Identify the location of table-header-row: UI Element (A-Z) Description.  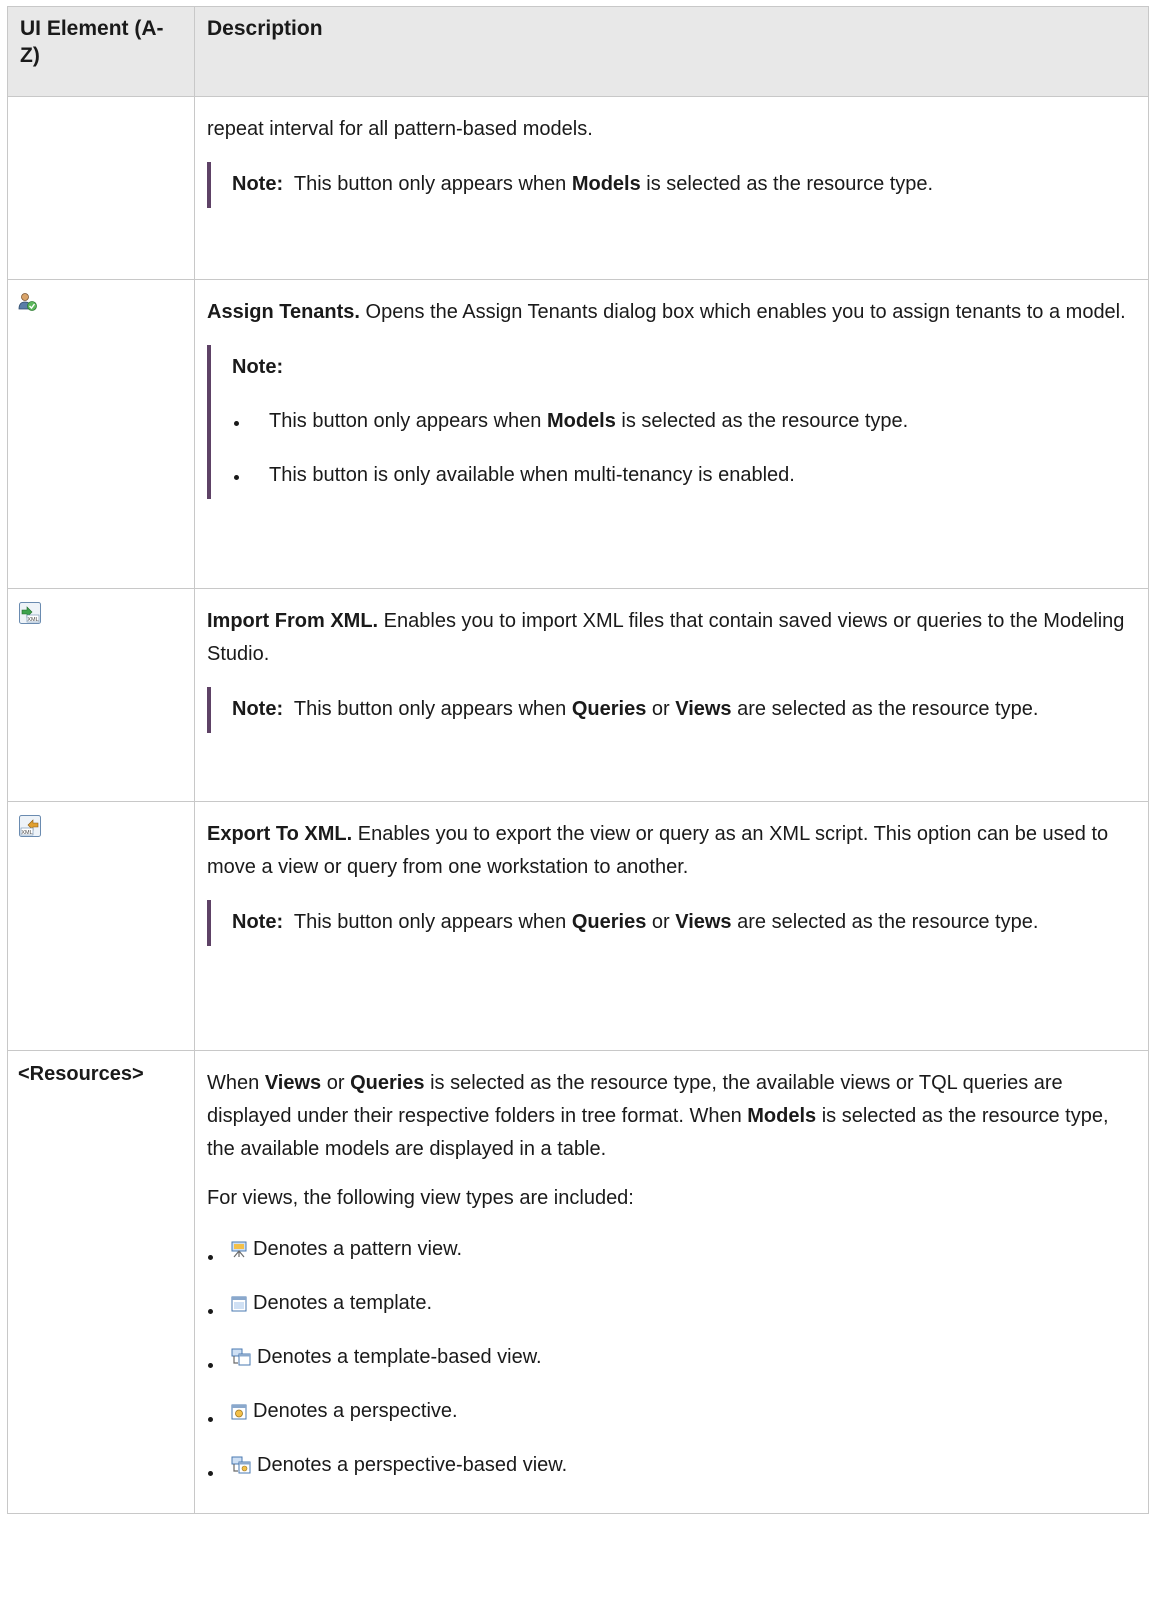
(578, 51).